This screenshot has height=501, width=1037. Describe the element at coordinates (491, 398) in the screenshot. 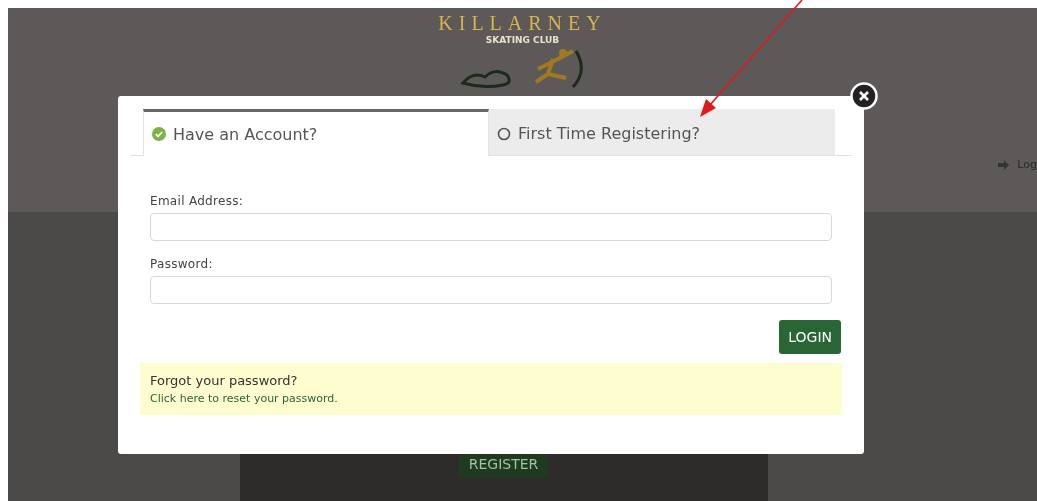

I see `reset-password-link: Click here to reset your password.` at that location.